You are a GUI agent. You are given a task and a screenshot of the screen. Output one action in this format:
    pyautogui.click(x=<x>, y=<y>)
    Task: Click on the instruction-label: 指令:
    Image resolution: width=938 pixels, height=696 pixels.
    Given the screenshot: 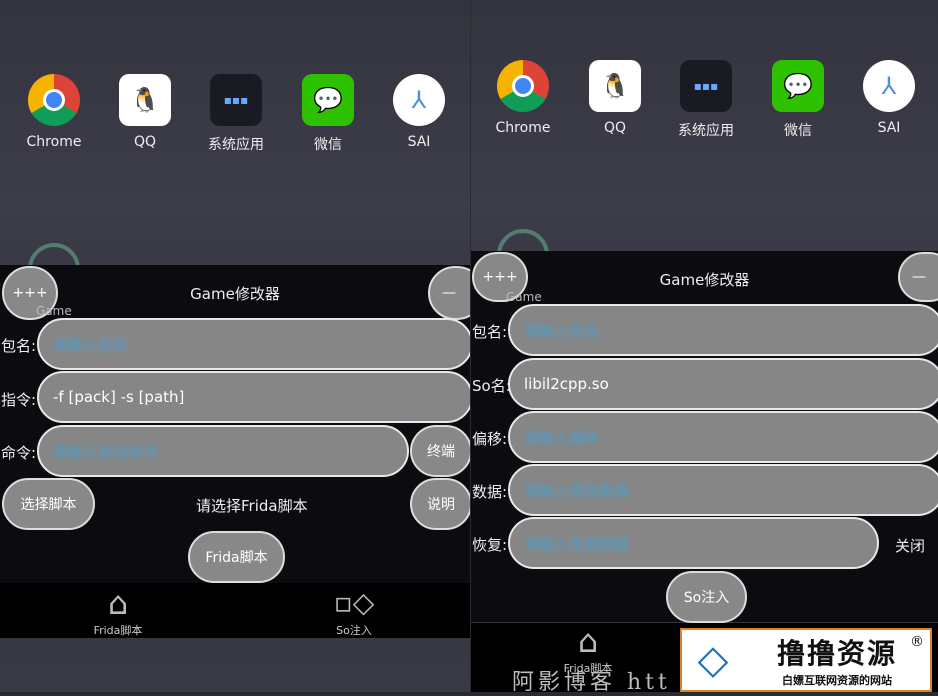 What is the action you would take?
    pyautogui.click(x=19, y=400)
    